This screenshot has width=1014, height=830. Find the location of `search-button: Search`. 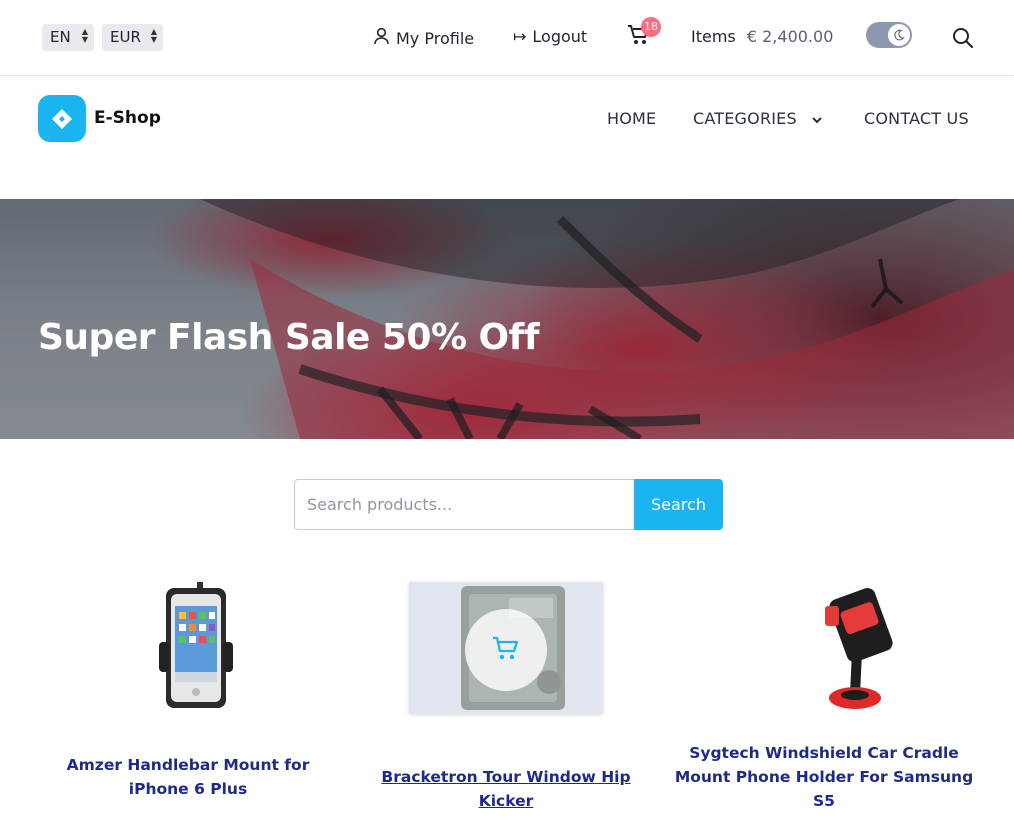

search-button: Search is located at coordinates (678, 504).